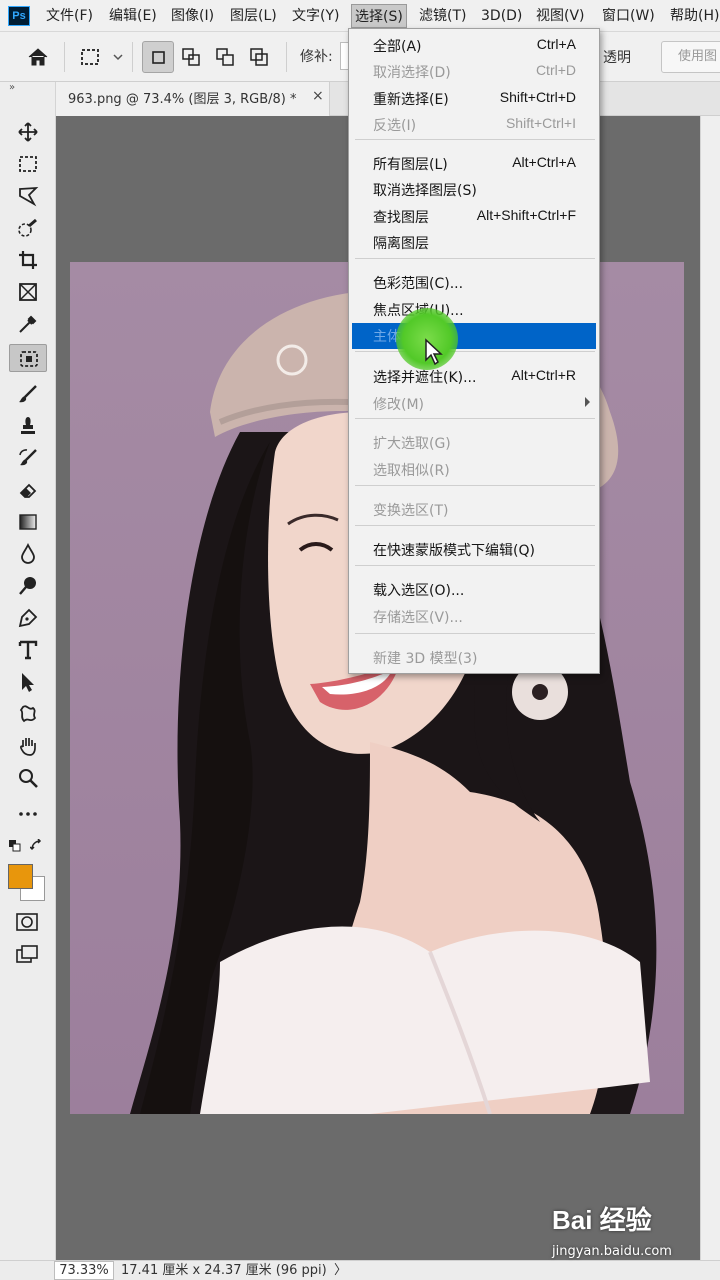  I want to click on select-menu-item: 隔离图层, so click(474, 243).